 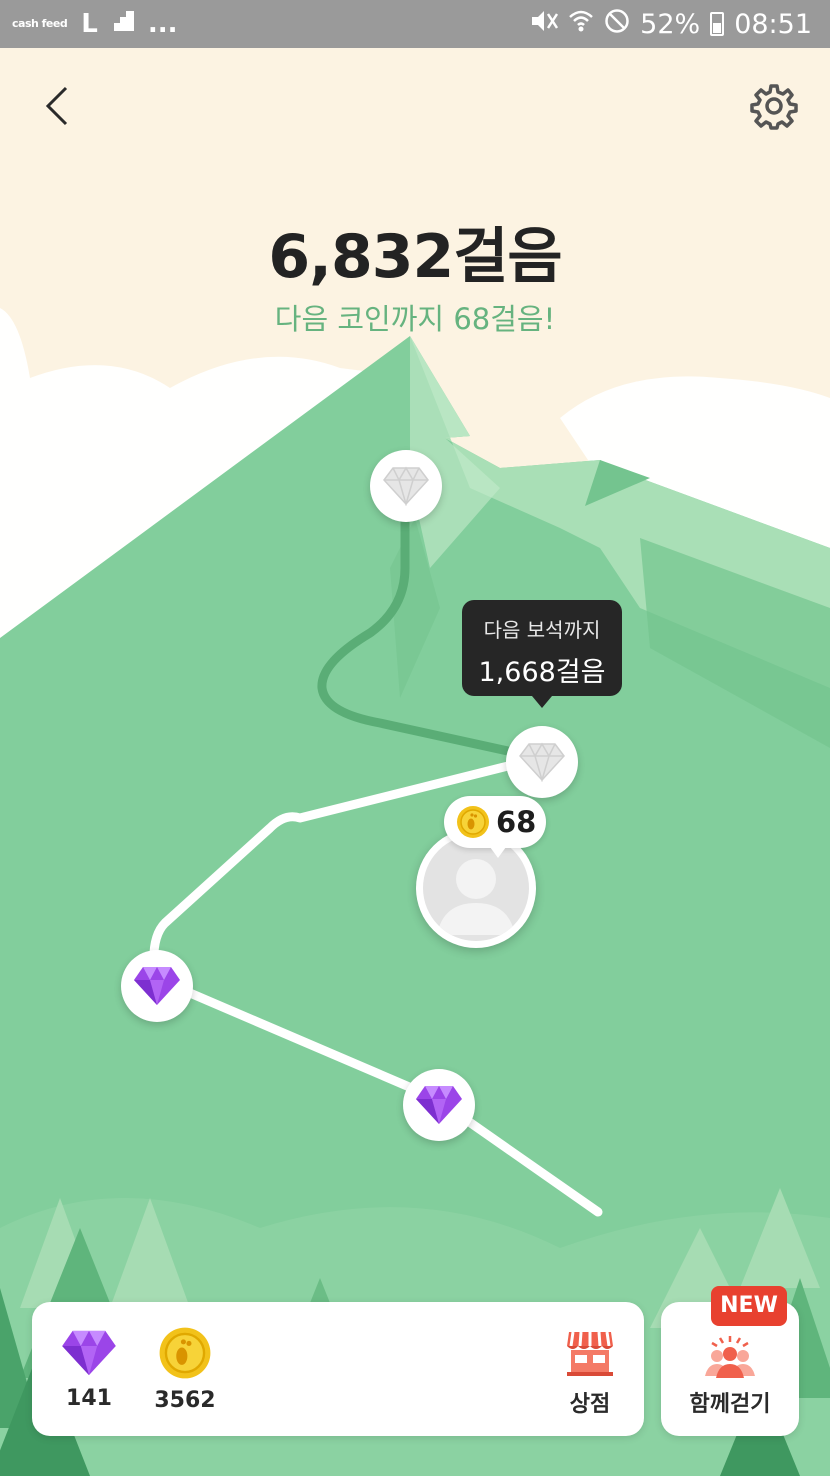 I want to click on next-gem-tooltip: 다음 보석까지 1,668걸음, so click(x=542, y=654).